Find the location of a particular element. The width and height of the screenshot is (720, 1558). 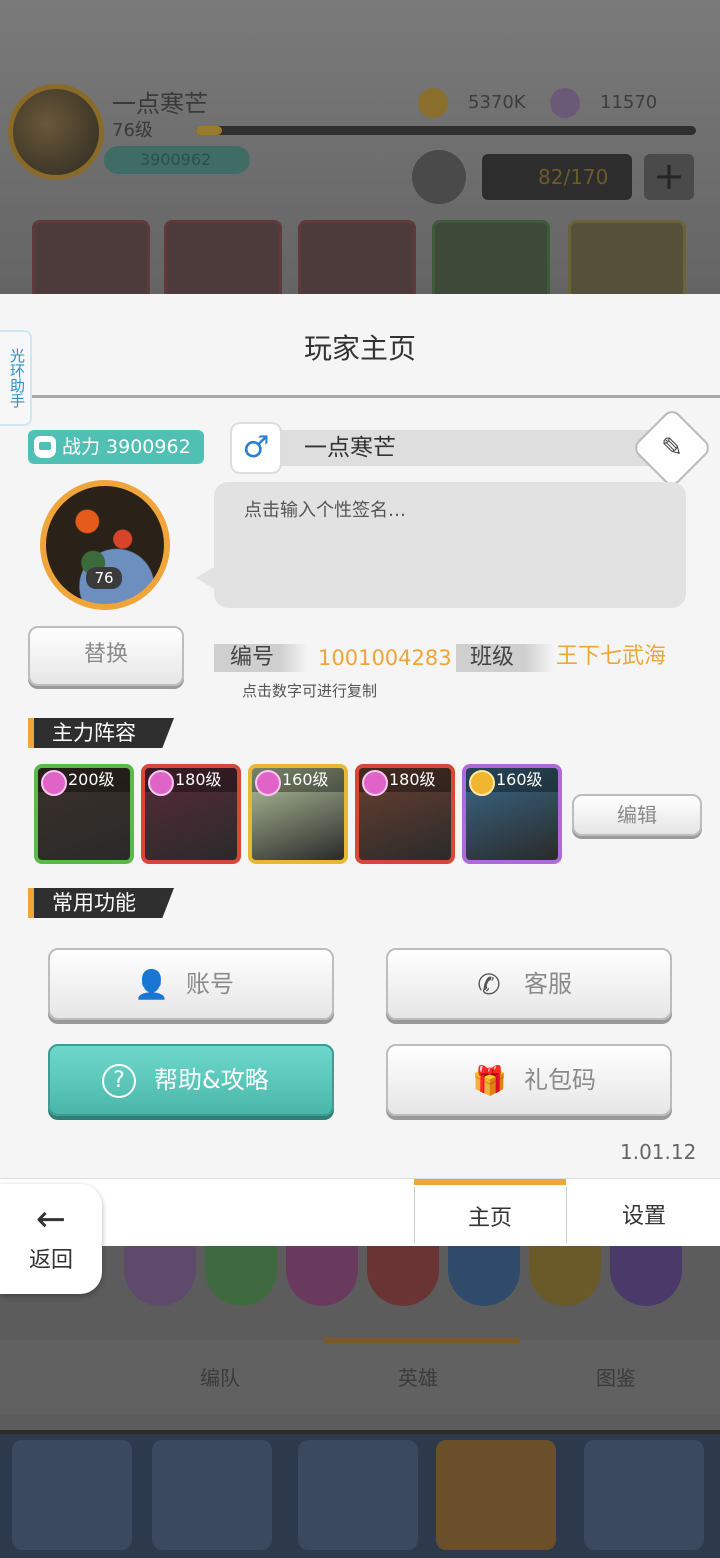

phone-icon: ✆ is located at coordinates (489, 984).